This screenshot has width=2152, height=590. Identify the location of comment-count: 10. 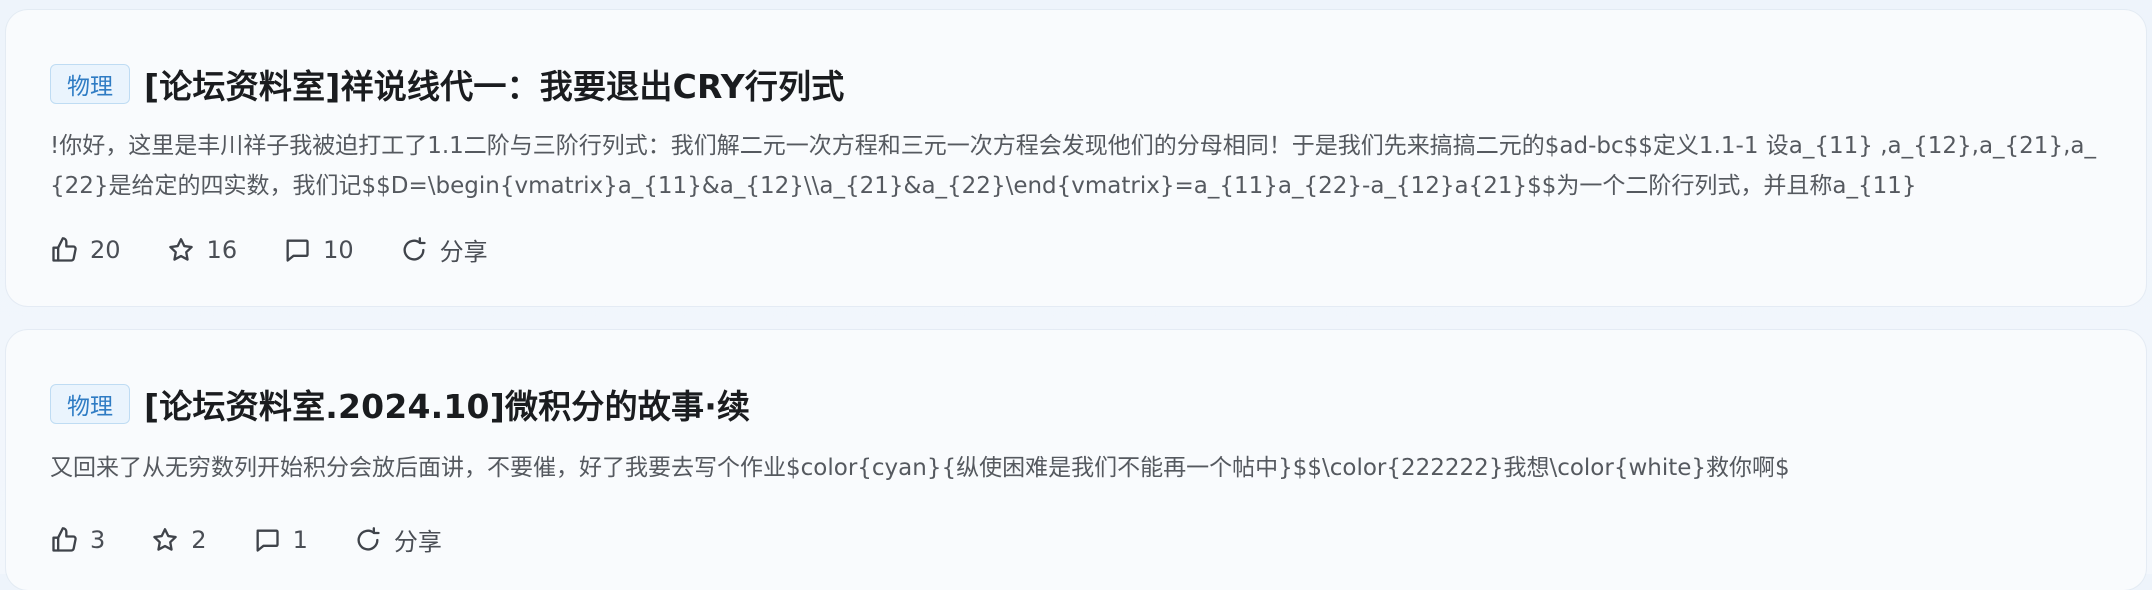
(338, 249).